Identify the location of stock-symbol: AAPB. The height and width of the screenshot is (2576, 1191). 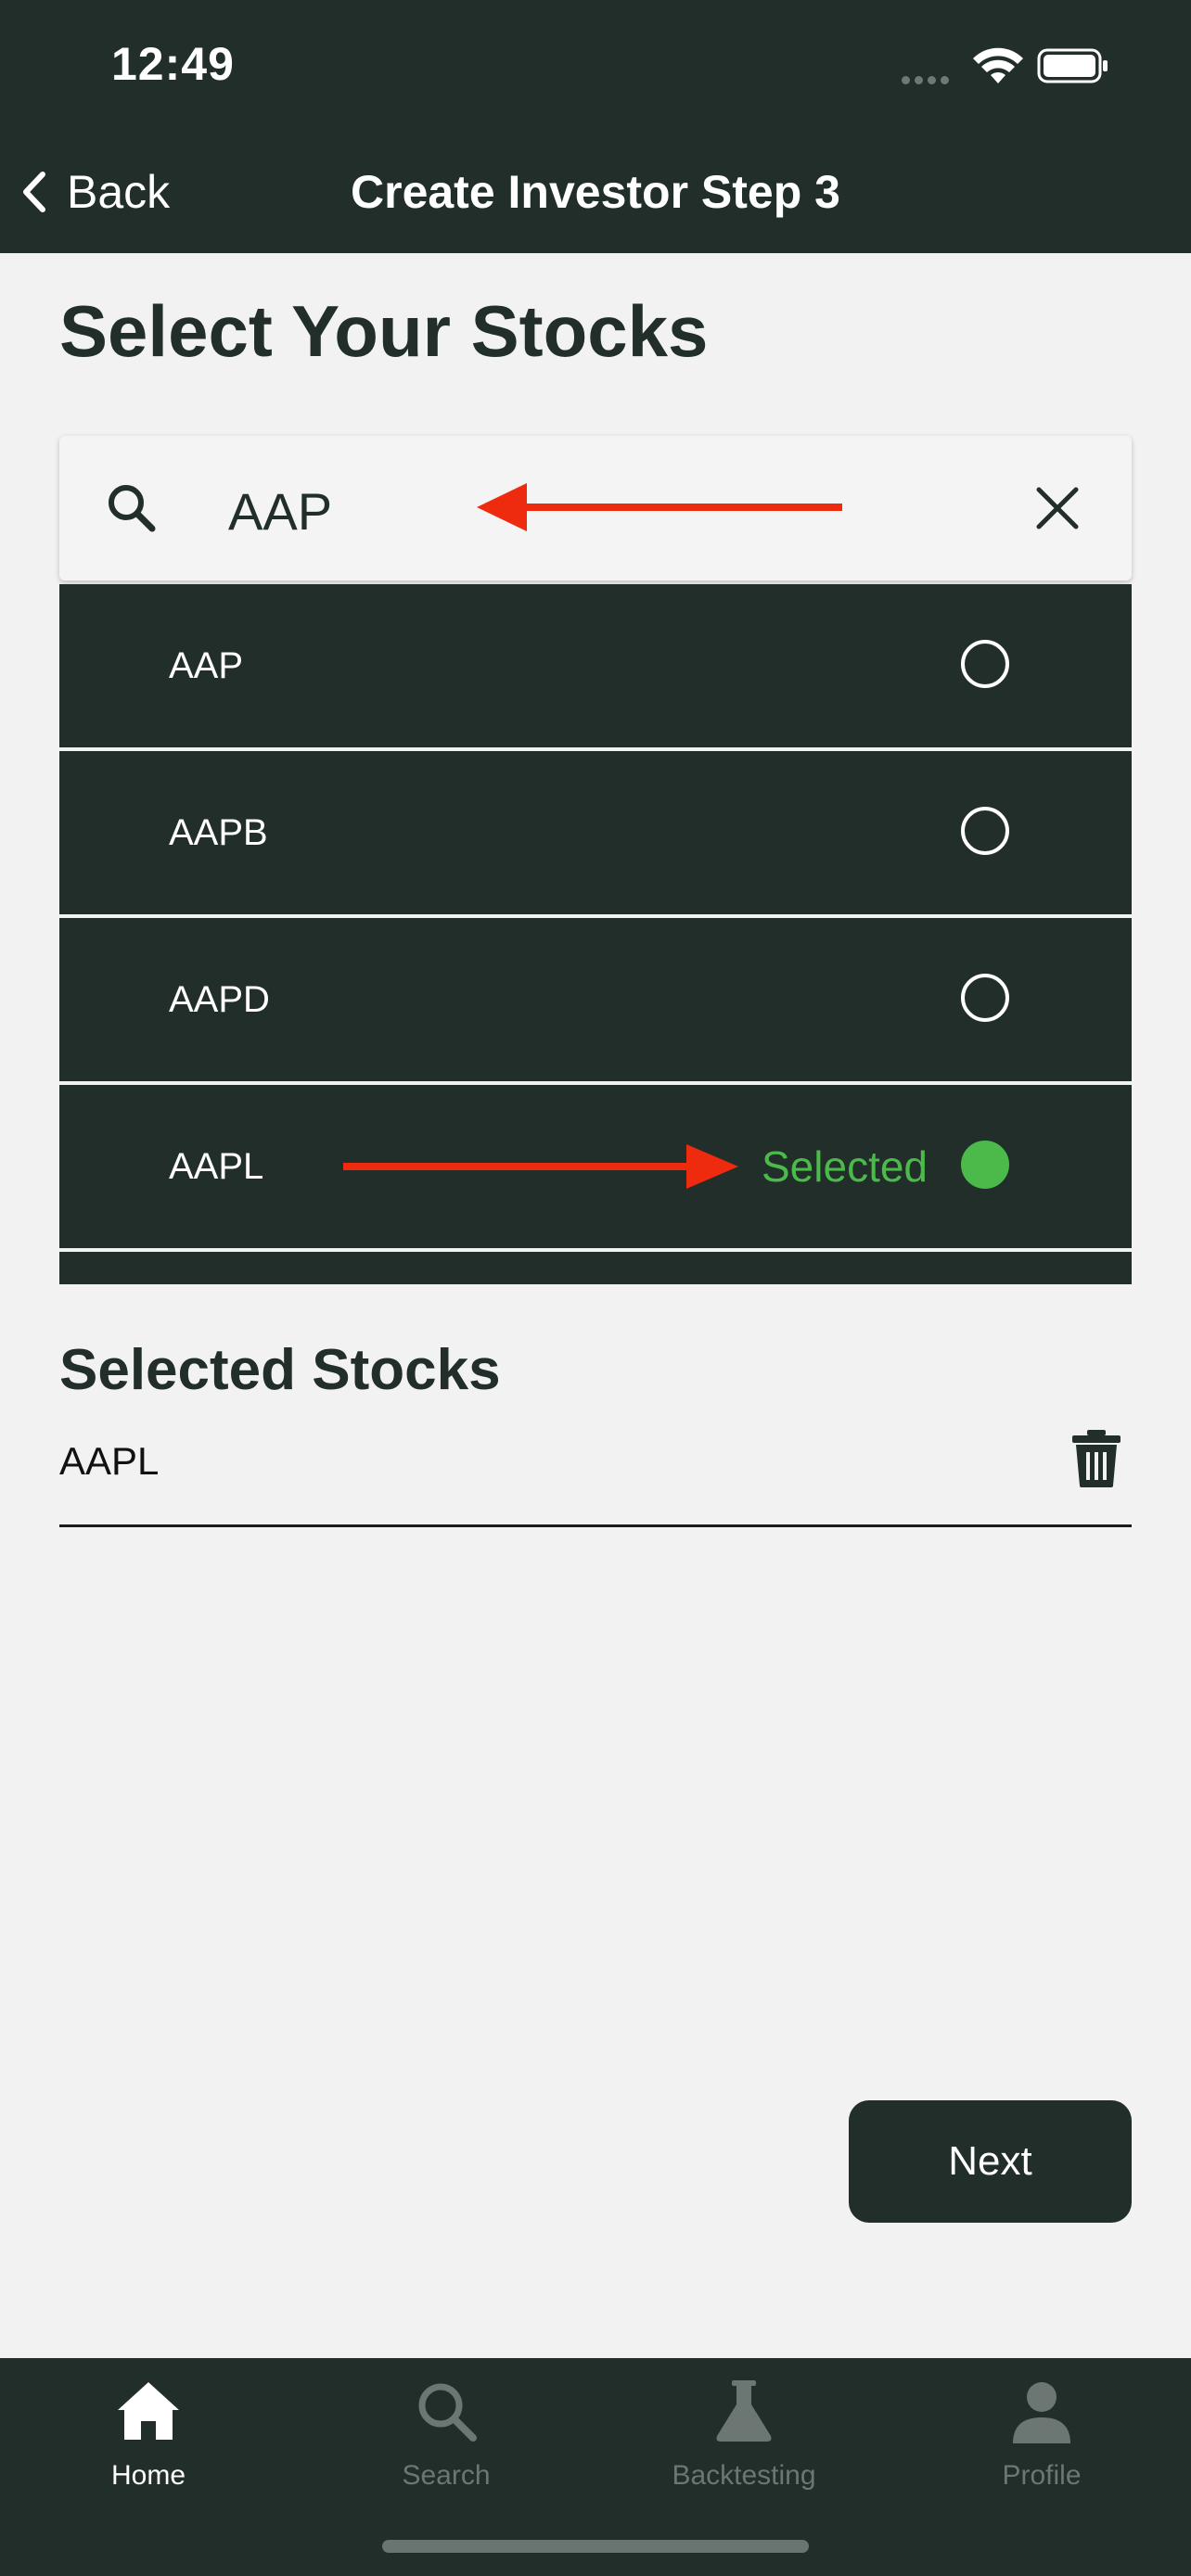
(218, 833).